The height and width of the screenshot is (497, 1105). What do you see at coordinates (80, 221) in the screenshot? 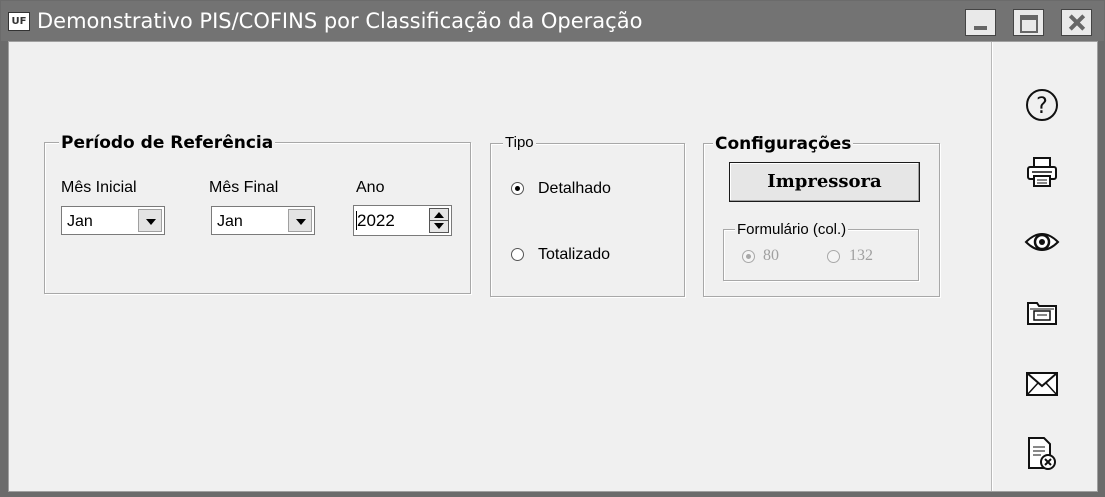
I see `mes-inicial-value: Jan` at bounding box center [80, 221].